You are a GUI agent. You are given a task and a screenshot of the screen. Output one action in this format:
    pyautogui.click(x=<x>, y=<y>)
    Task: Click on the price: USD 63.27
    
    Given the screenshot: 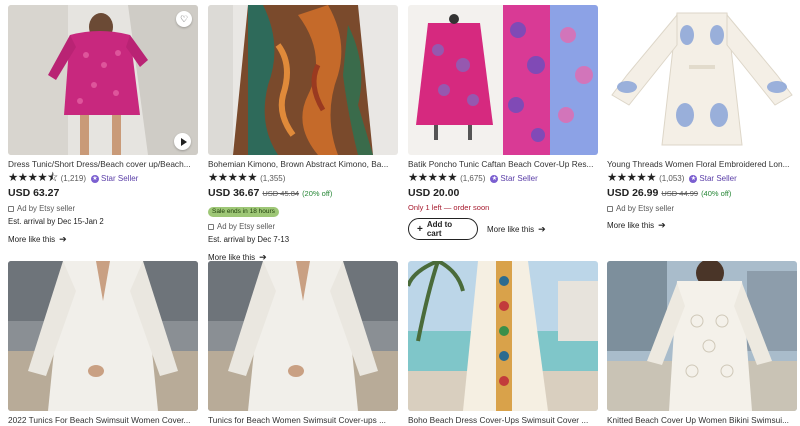 What is the action you would take?
    pyautogui.click(x=34, y=193)
    